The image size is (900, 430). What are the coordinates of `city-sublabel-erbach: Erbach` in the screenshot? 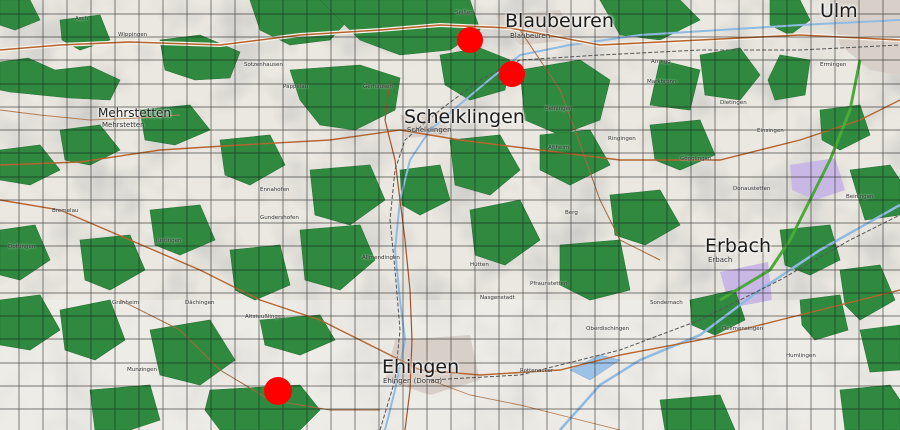 It's located at (720, 260).